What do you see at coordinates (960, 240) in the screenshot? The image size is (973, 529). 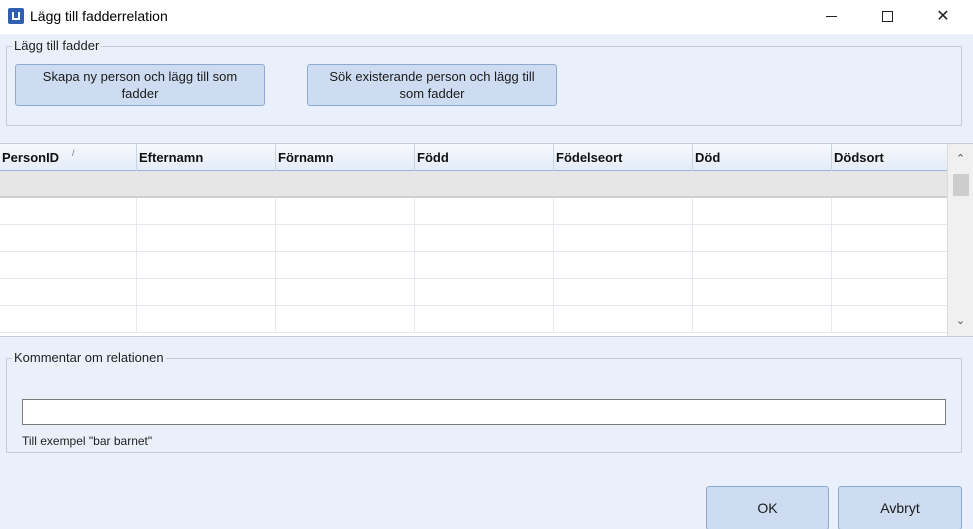 I see `grid-vertical-scrollbar: ⌃ ⌄` at bounding box center [960, 240].